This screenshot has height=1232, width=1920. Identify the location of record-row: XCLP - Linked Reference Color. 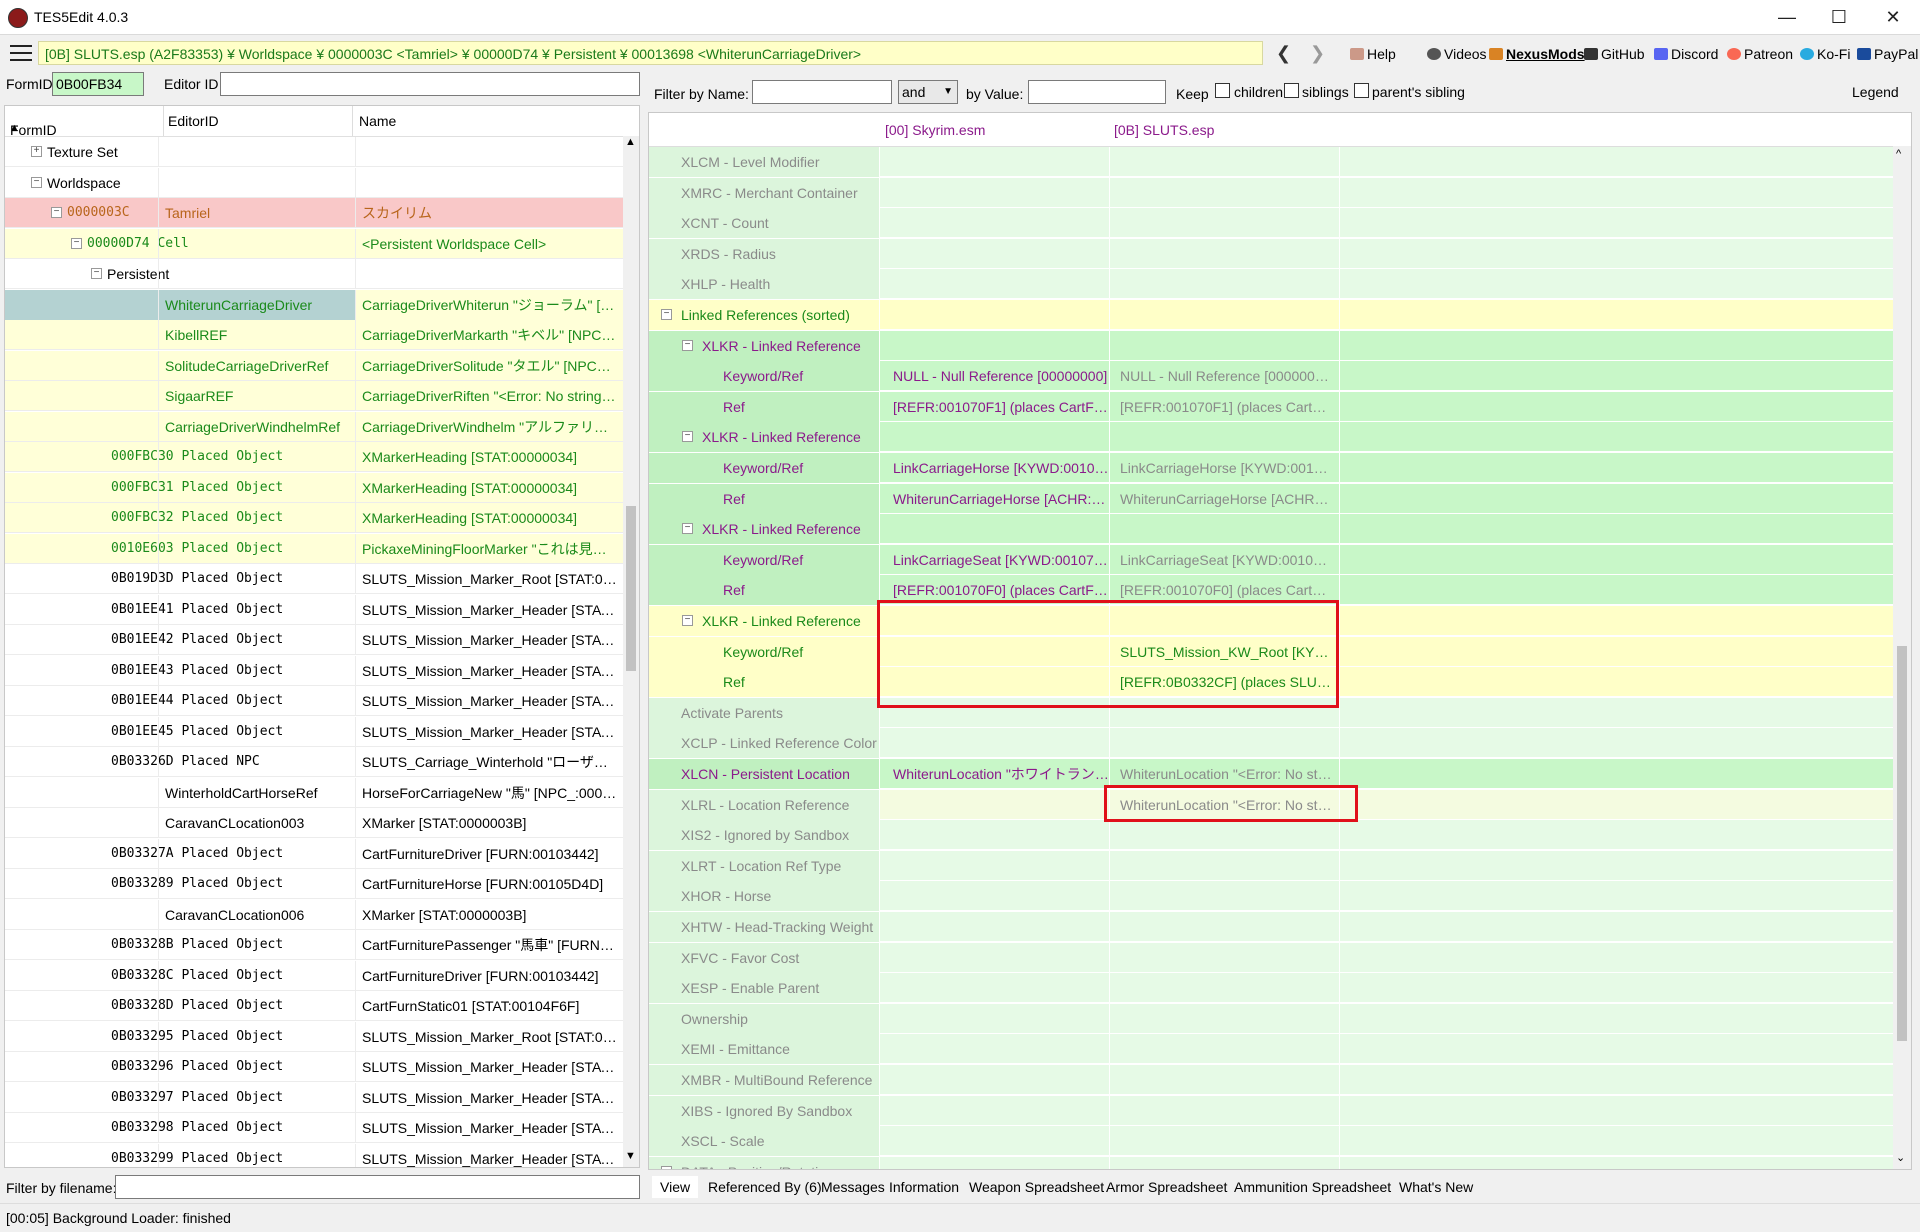
(1271, 743).